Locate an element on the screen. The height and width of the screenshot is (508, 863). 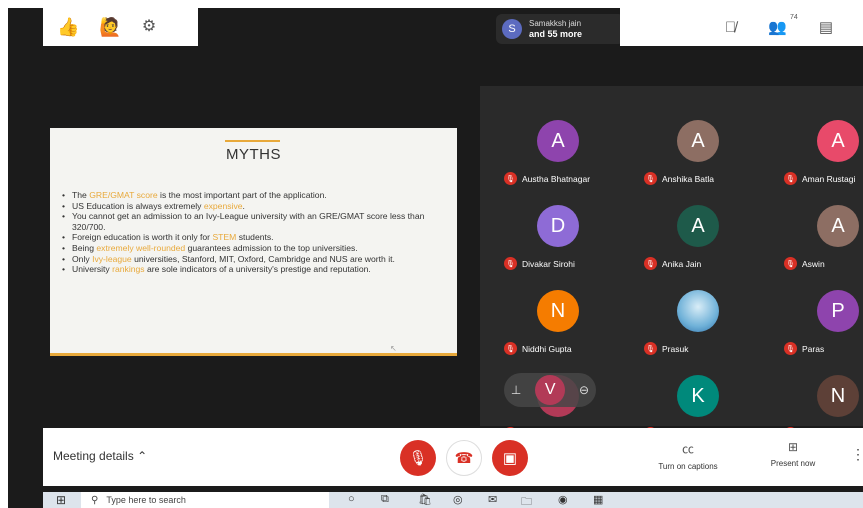
tile-hover-tools: ⊥ V ⊖ is located at coordinates (550, 390).